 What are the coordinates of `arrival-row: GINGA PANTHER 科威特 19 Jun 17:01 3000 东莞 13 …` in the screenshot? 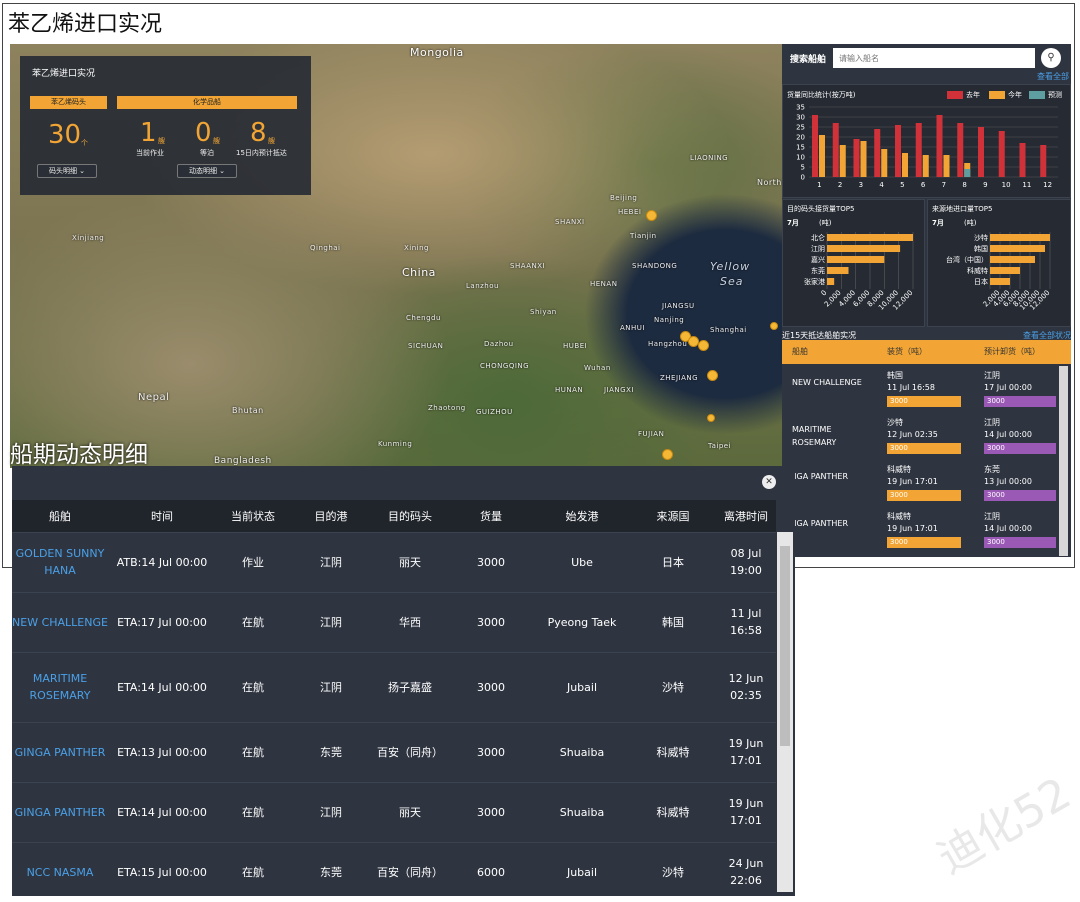 It's located at (920, 483).